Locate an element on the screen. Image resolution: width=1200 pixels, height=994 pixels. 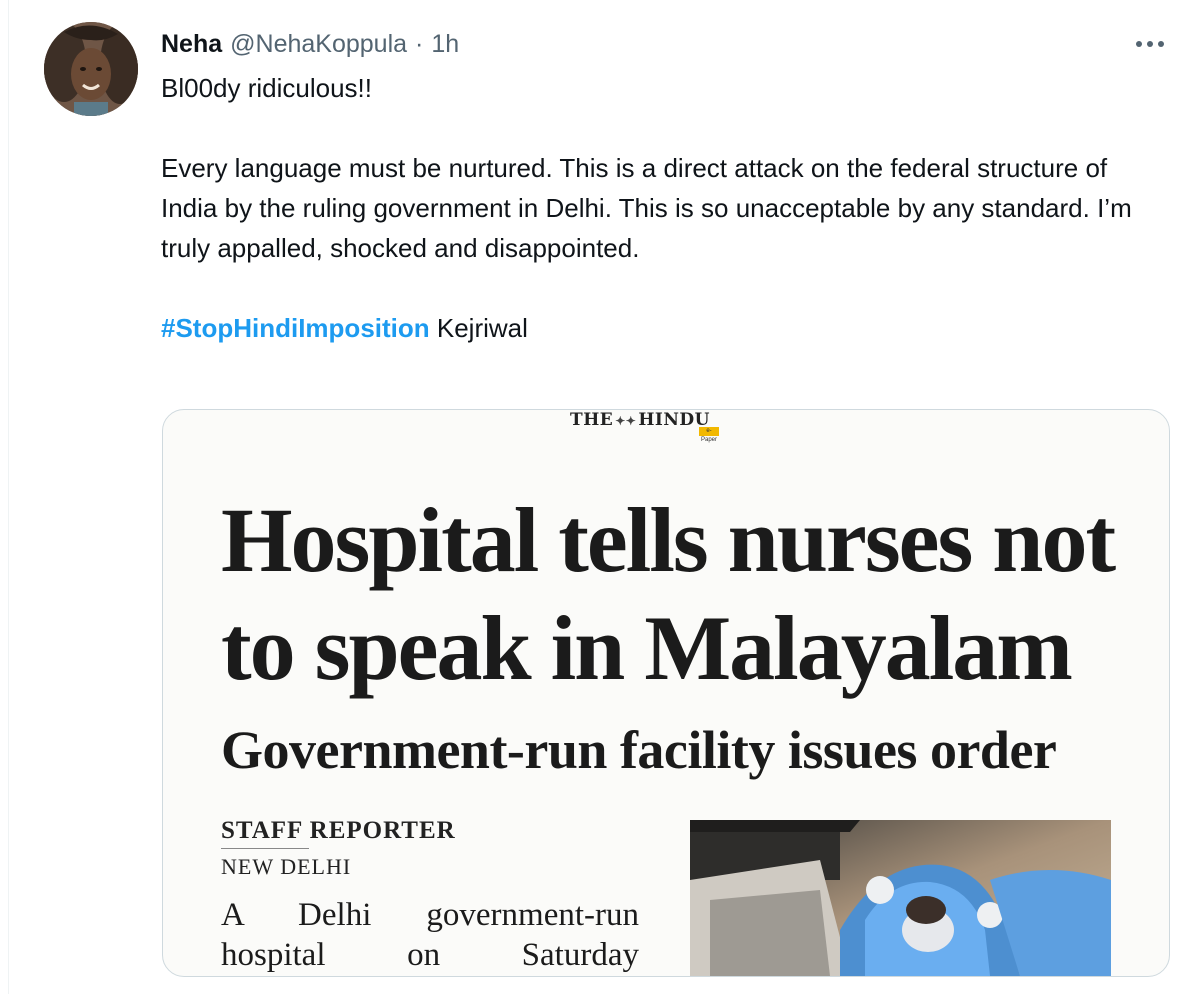
article-byline: STAFF REPORTER is located at coordinates (338, 830).